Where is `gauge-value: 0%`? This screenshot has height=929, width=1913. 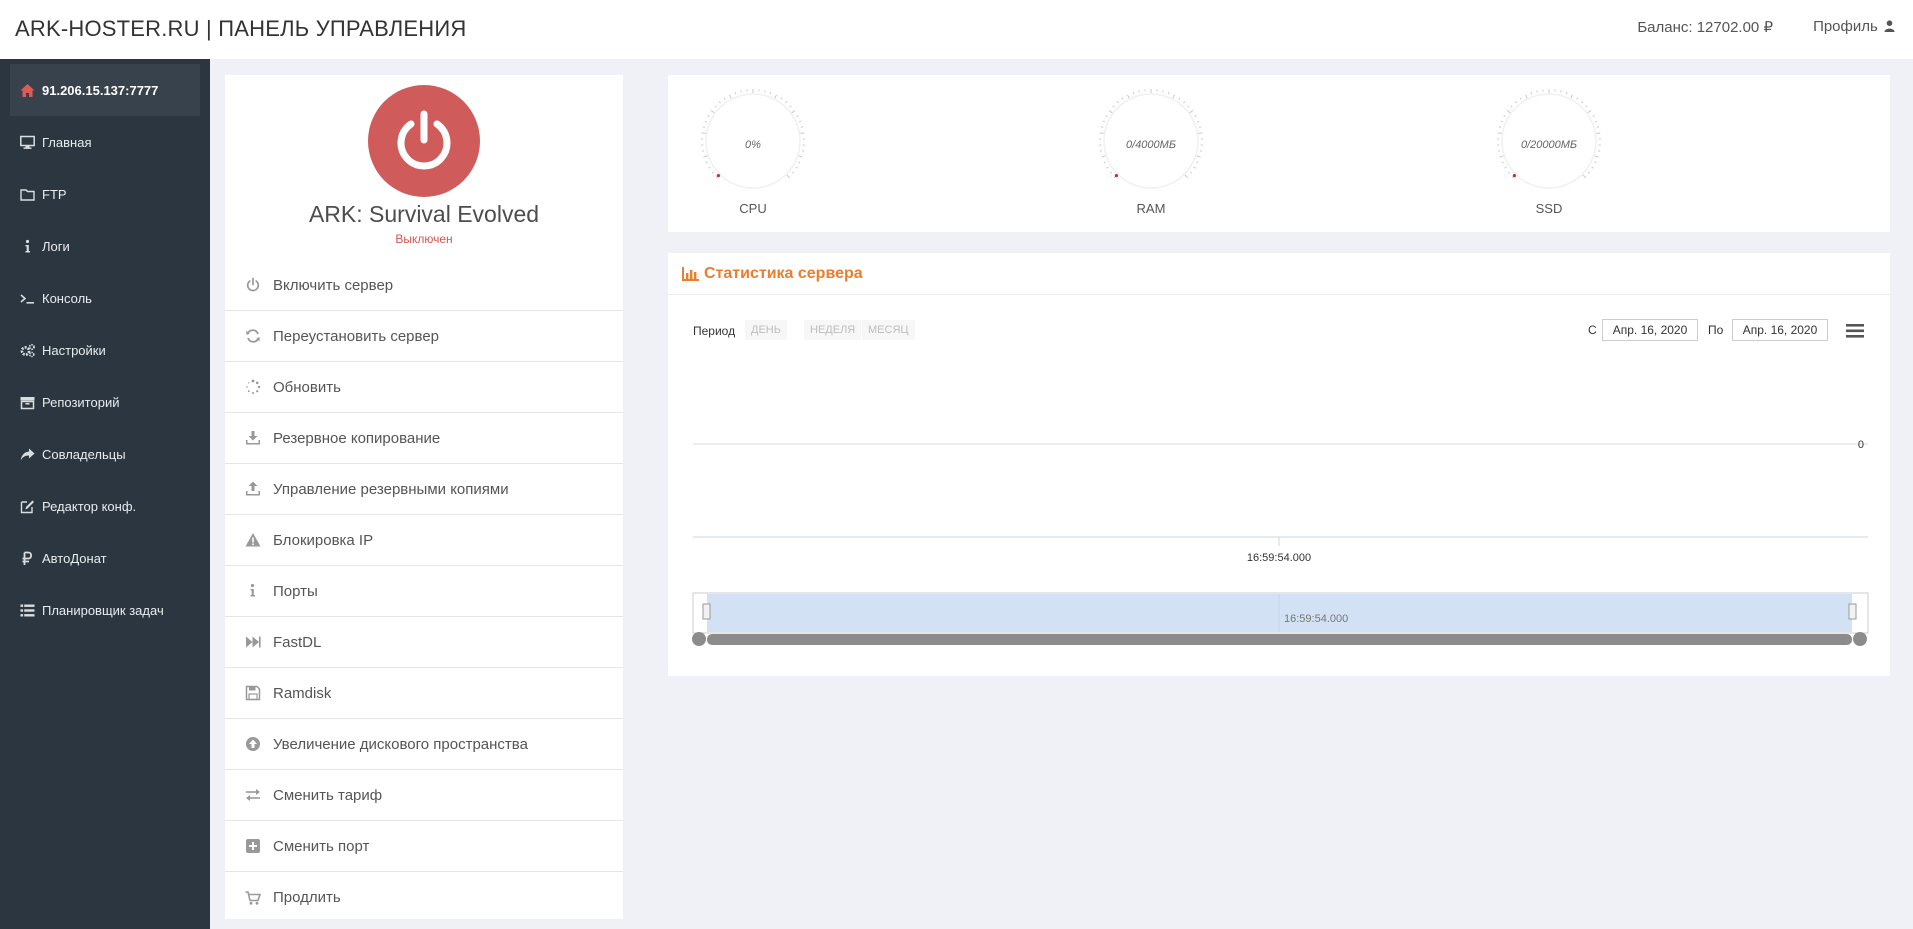 gauge-value: 0% is located at coordinates (753, 145).